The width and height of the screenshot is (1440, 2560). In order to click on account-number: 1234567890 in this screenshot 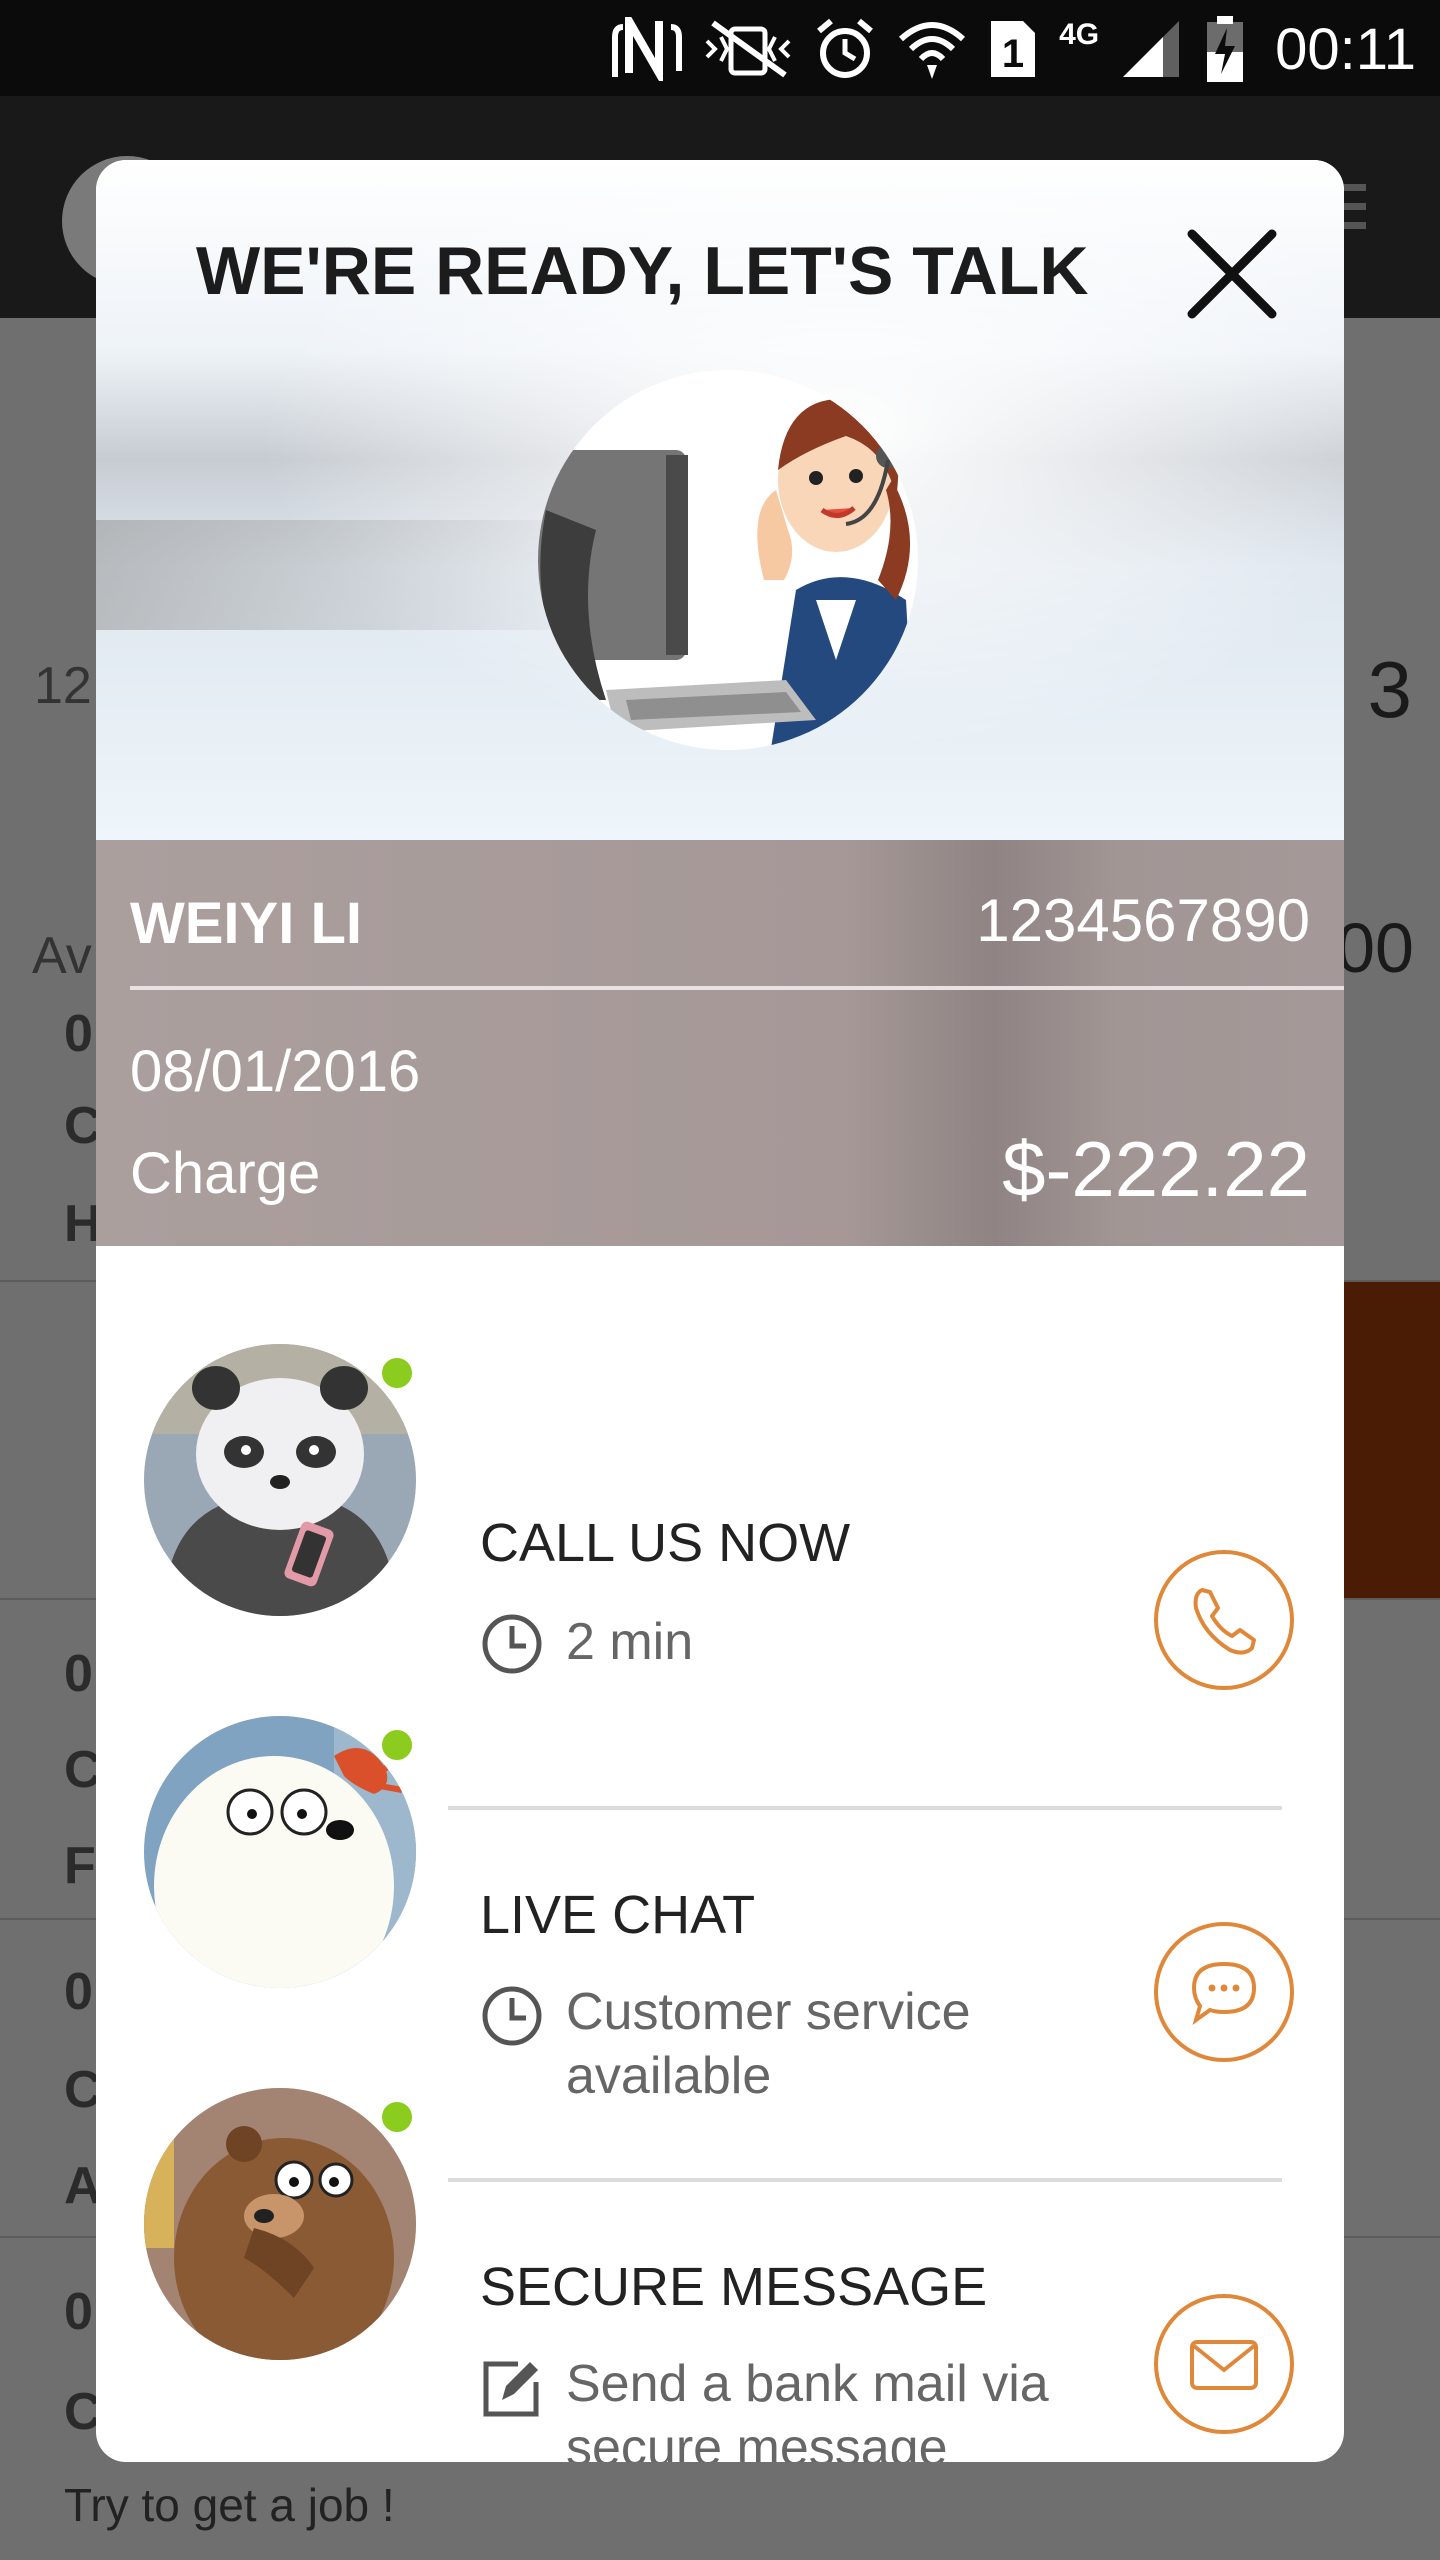, I will do `click(1143, 920)`.